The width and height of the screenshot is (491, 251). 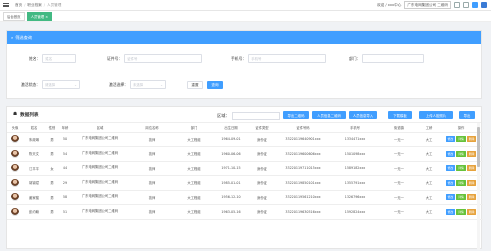 I want to click on col-idno: 证件号码, so click(x=303, y=128).